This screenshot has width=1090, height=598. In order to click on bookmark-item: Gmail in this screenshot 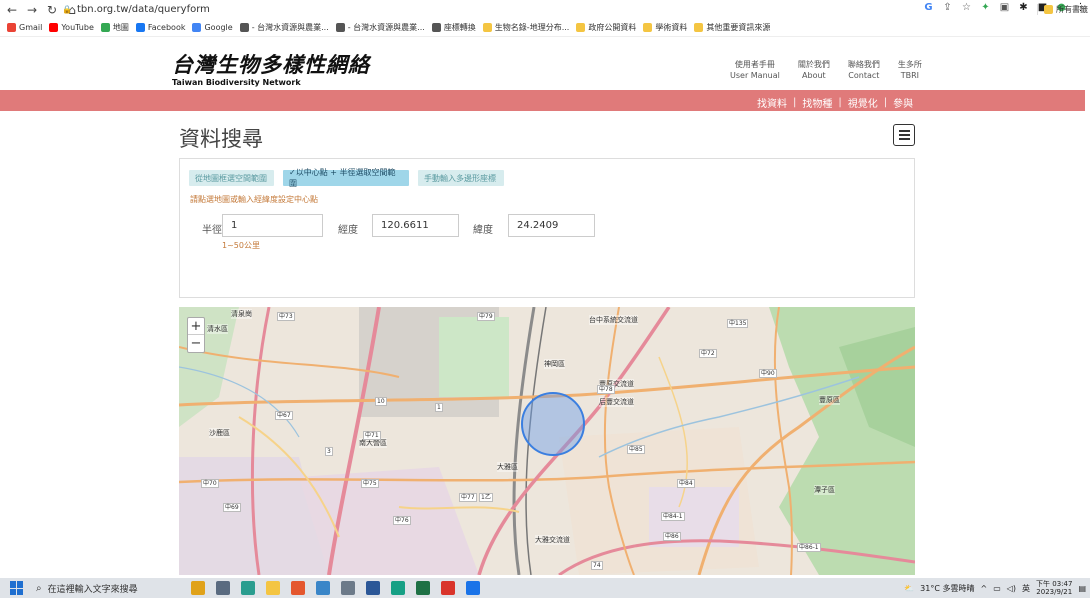, I will do `click(24, 27)`.